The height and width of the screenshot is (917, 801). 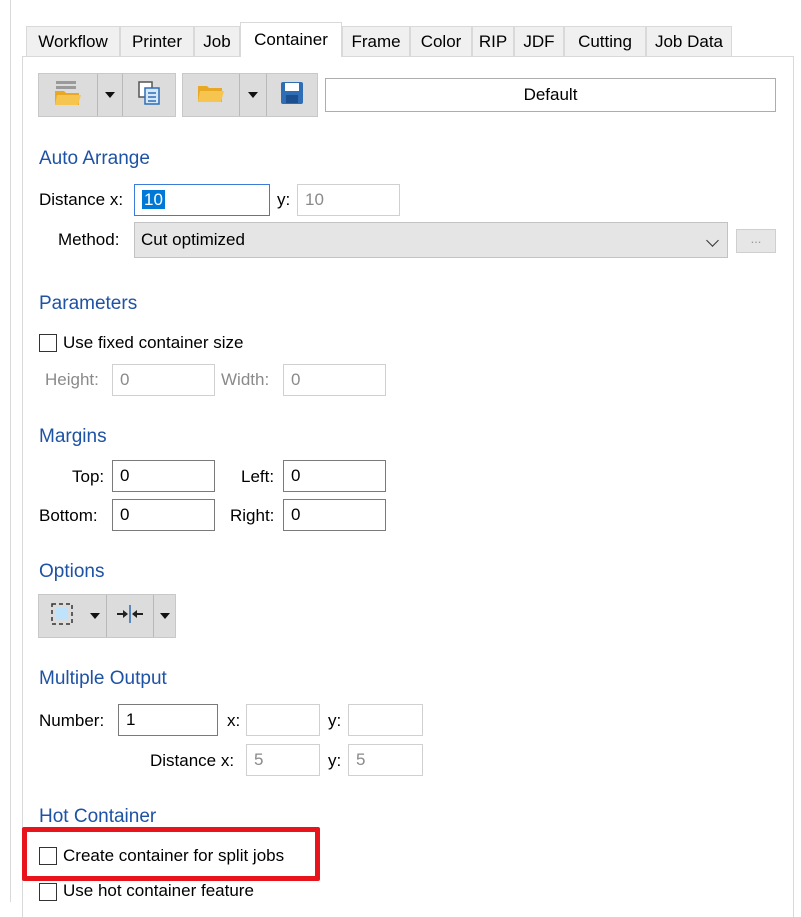 I want to click on number-input: 1, so click(x=168, y=720).